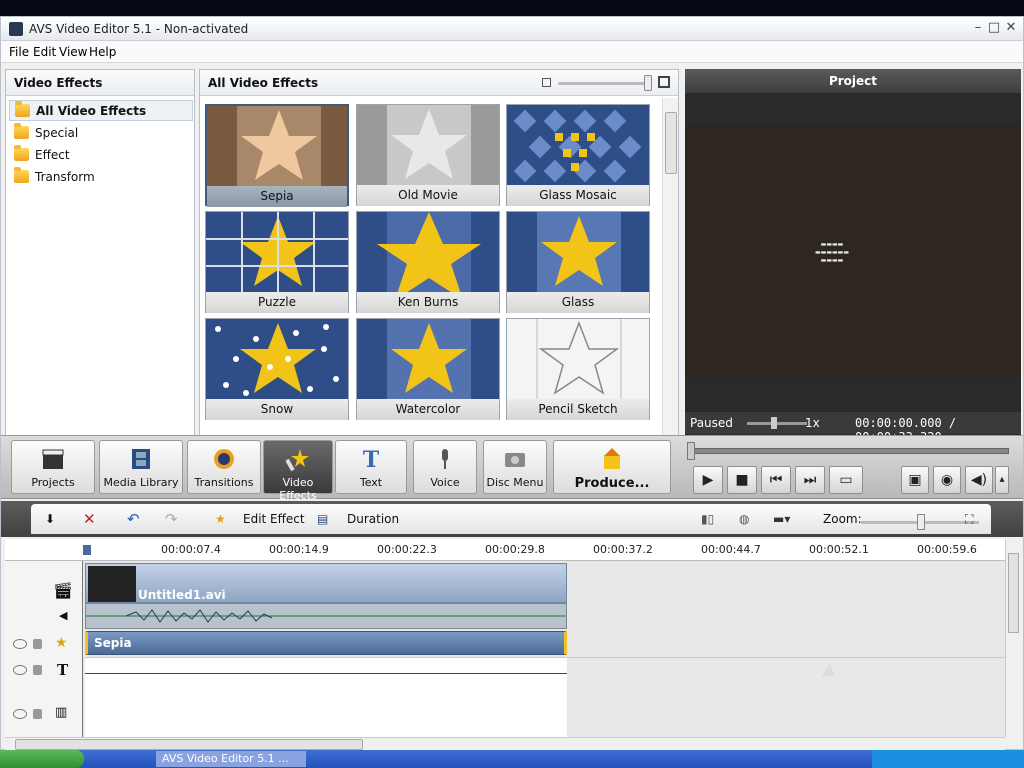  I want to click on video-clip: Untitled1.avi, so click(326, 583).